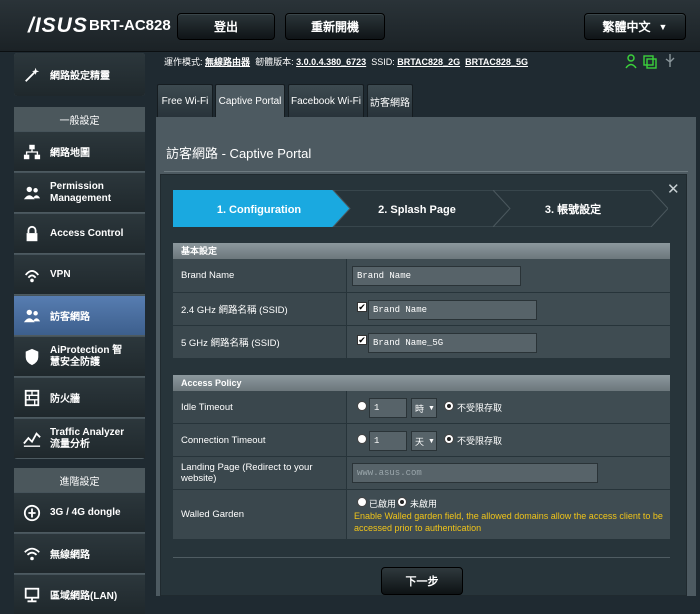 This screenshot has width=700, height=614. What do you see at coordinates (573, 209) in the screenshot?
I see `step-3-label: 3. 帳號設定` at bounding box center [573, 209].